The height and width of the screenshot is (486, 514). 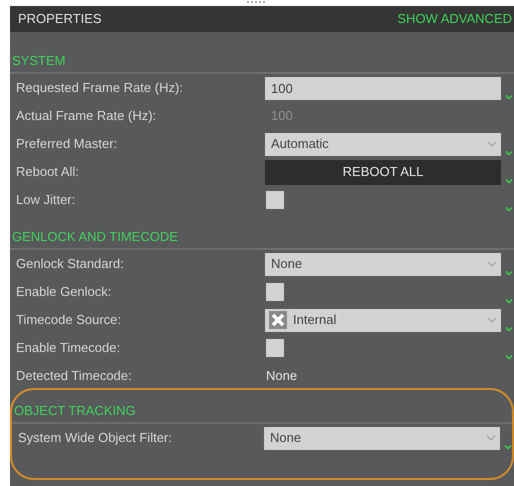 What do you see at coordinates (67, 144) in the screenshot?
I see `field-label: Preferred Master:` at bounding box center [67, 144].